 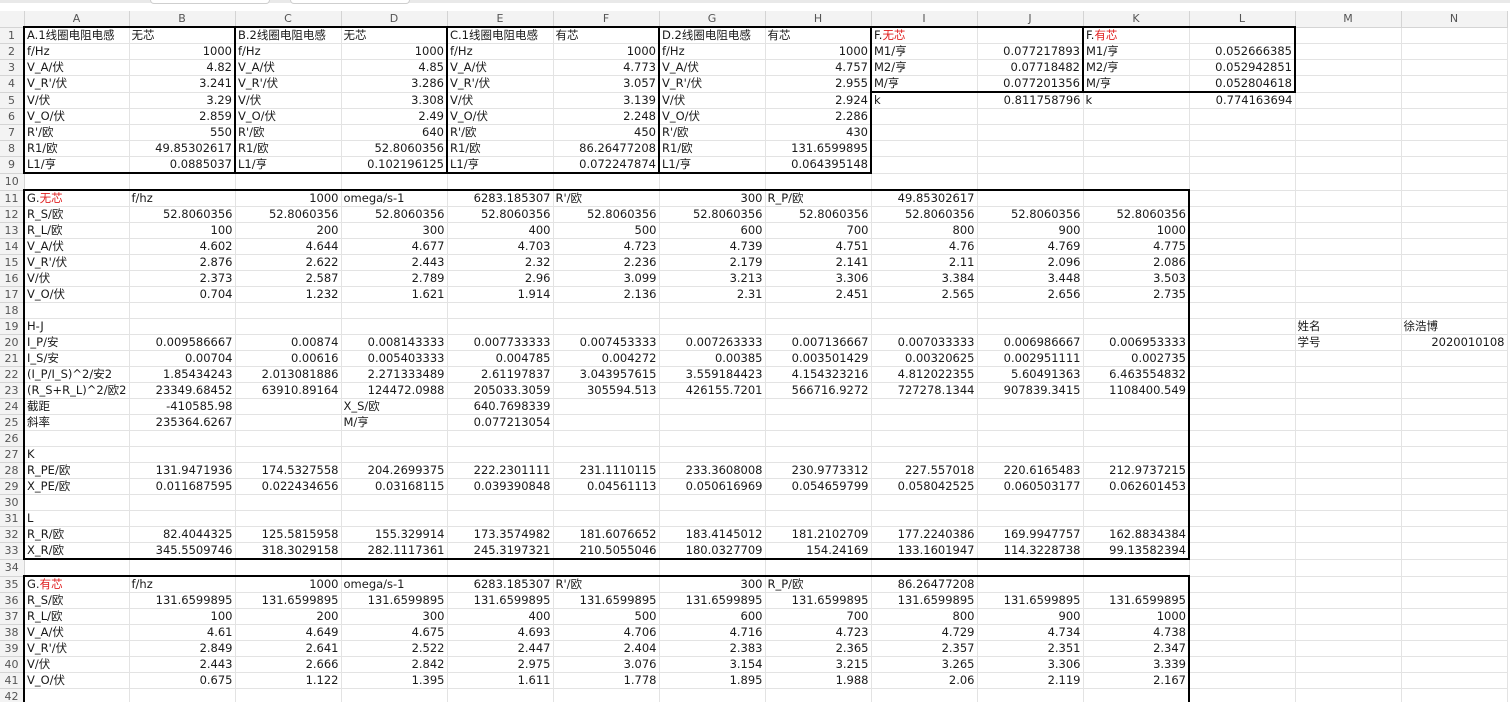 What do you see at coordinates (500, 568) in the screenshot?
I see `cell-E34` at bounding box center [500, 568].